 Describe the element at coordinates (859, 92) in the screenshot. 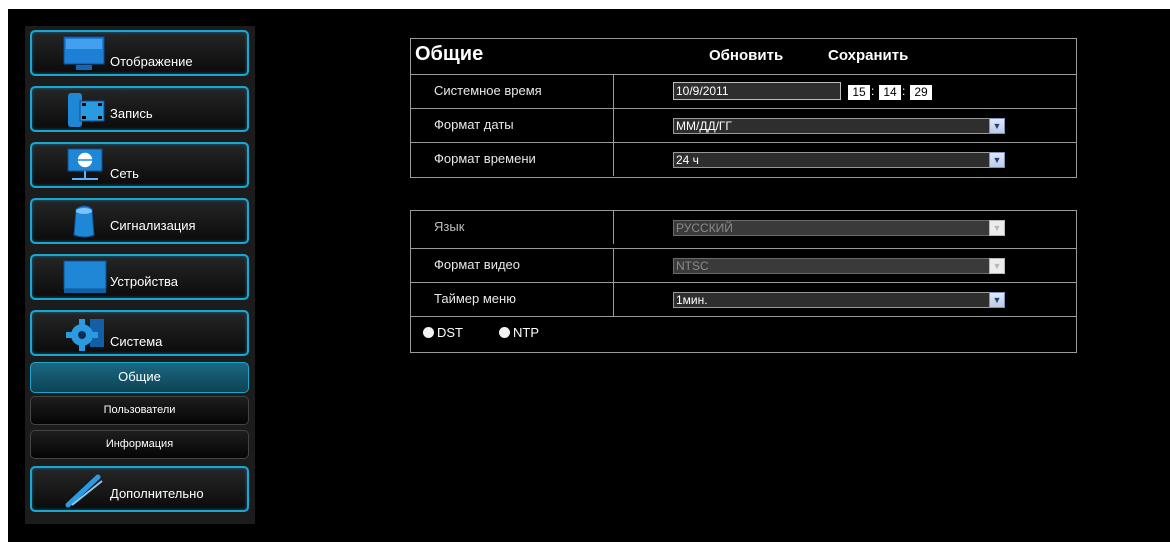

I see `hour-field: 15` at that location.